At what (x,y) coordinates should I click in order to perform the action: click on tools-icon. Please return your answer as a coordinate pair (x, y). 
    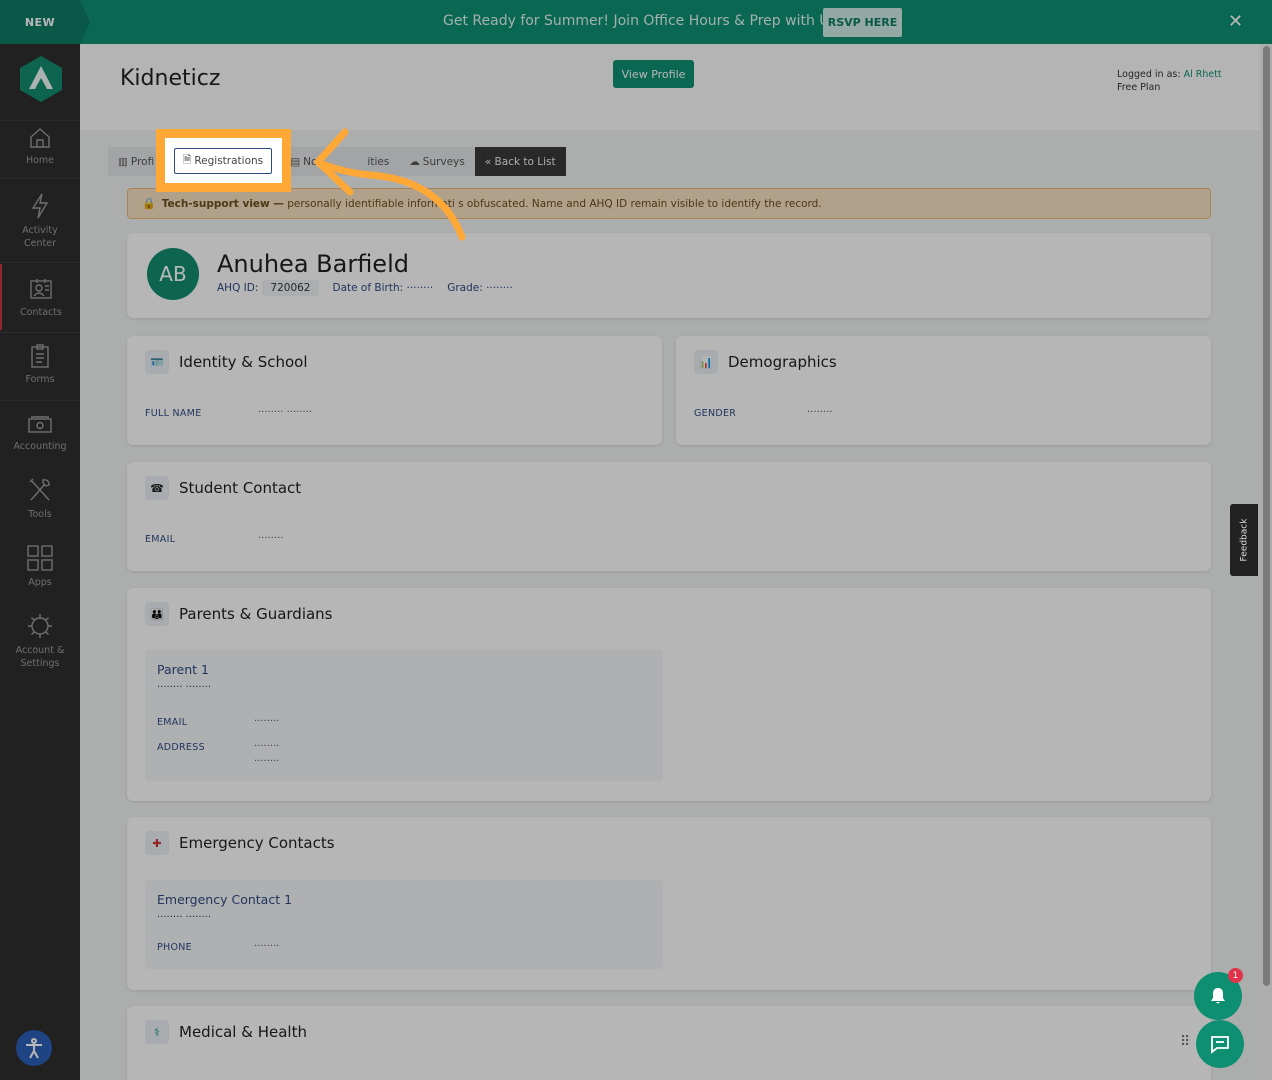
    Looking at the image, I should click on (39, 489).